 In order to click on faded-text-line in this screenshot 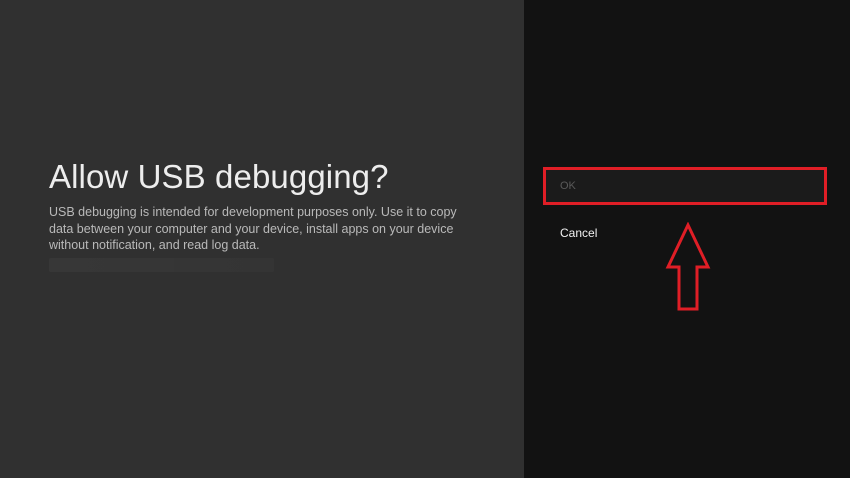, I will do `click(161, 265)`.